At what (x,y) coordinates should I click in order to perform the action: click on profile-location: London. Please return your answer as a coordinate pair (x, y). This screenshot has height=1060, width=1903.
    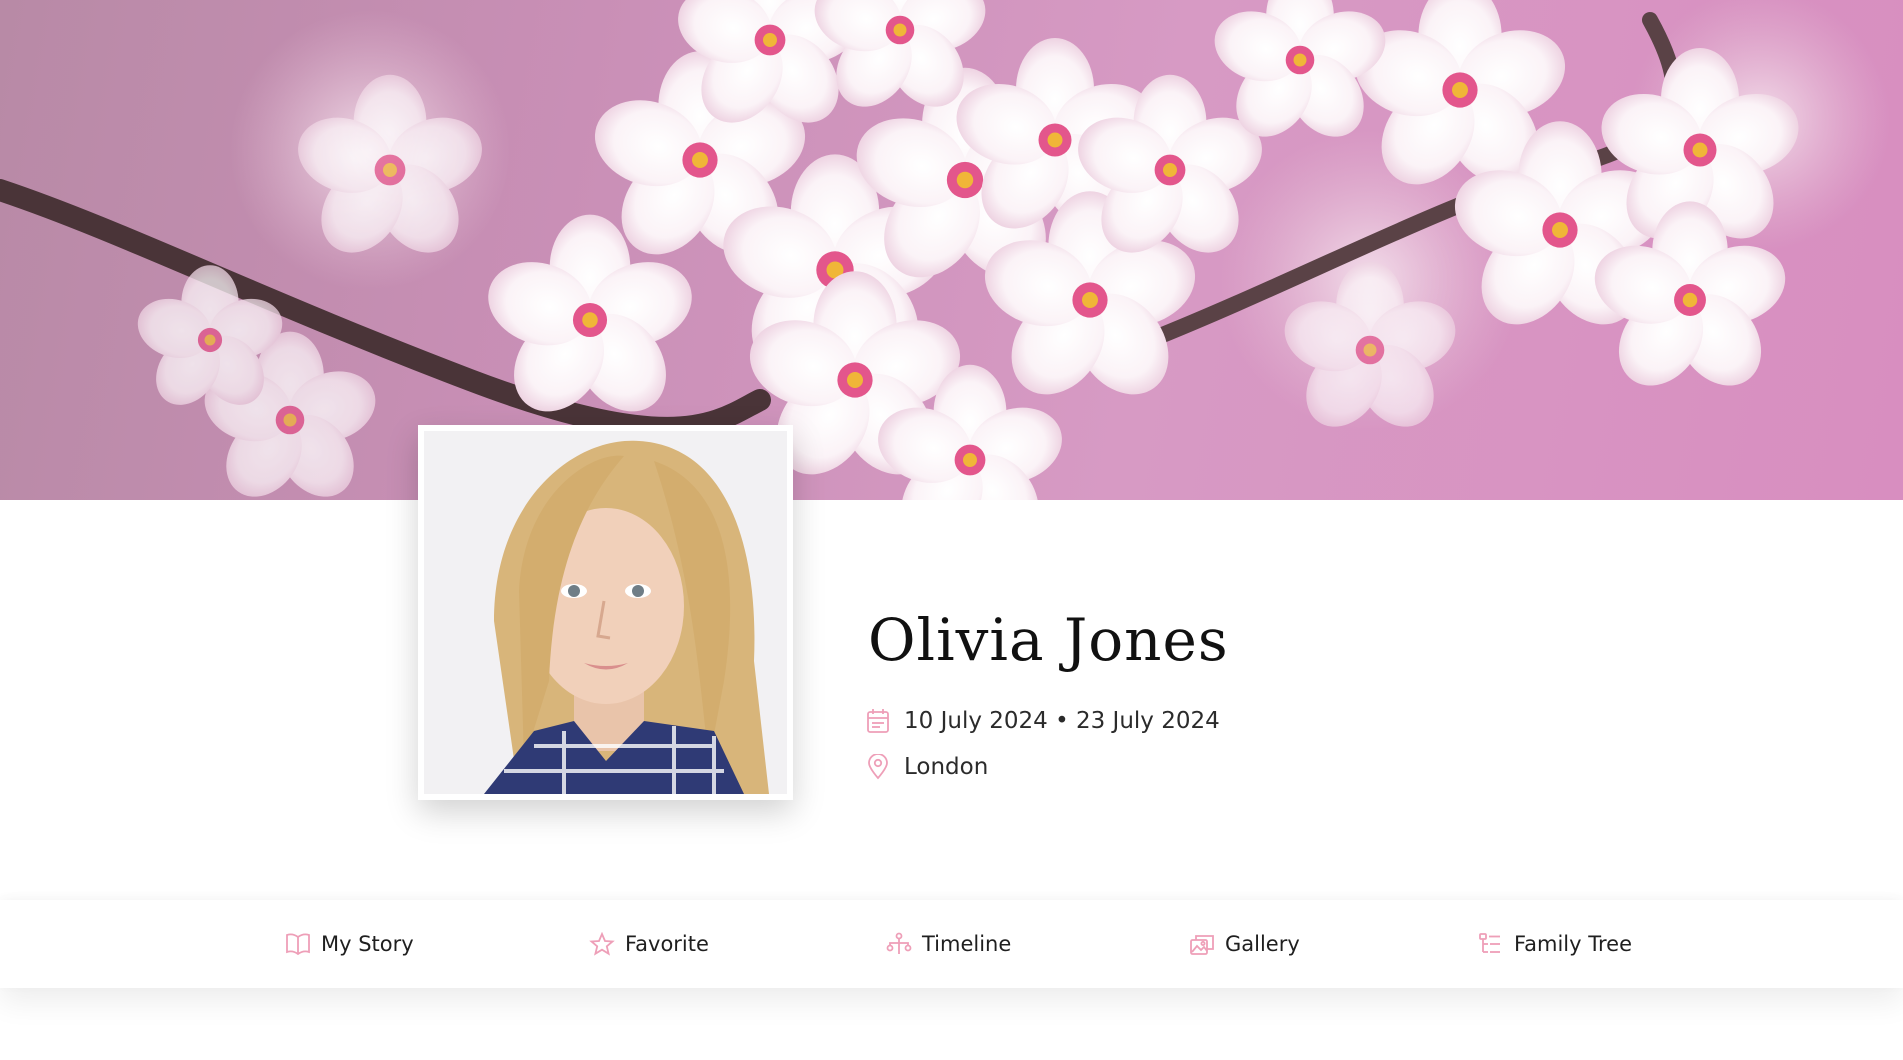
    Looking at the image, I should click on (927, 766).